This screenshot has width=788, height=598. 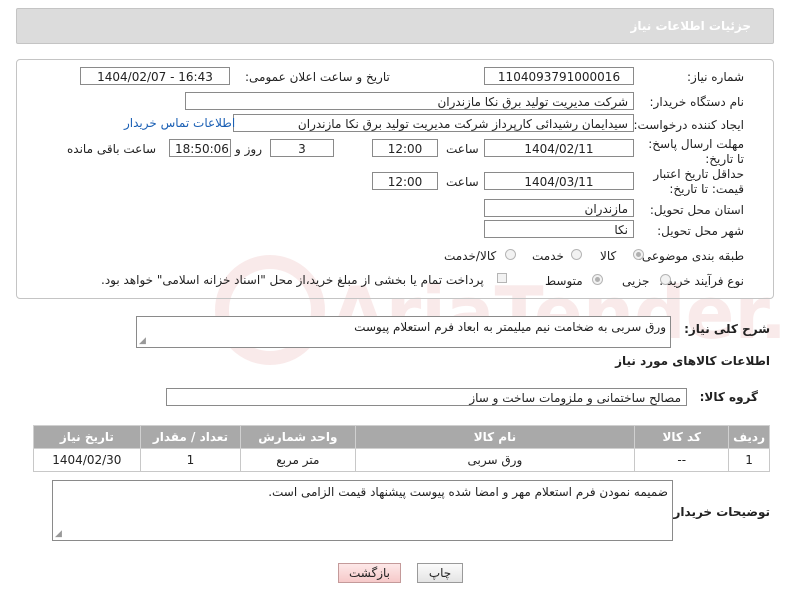 What do you see at coordinates (395, 26) in the screenshot?
I see `header-panel: جزئیات اطلاعات نیاز` at bounding box center [395, 26].